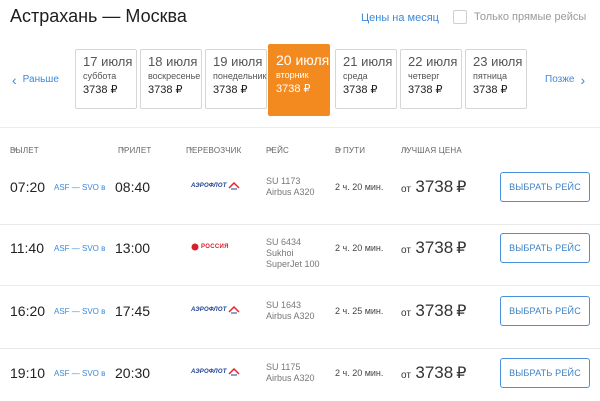 The height and width of the screenshot is (401, 600). Describe the element at coordinates (28, 187) in the screenshot. I see `departure-time: 07:20` at that location.